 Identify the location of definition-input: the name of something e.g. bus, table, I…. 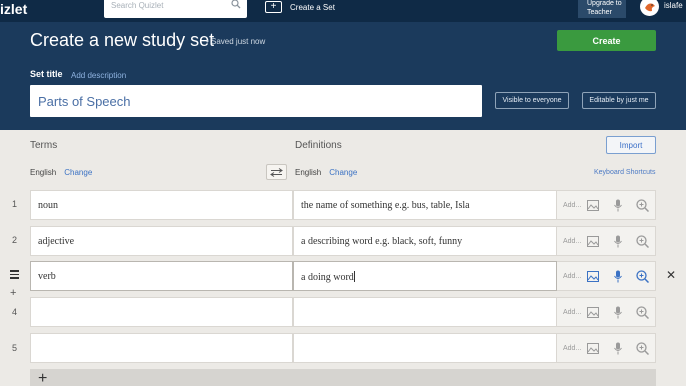
(425, 205).